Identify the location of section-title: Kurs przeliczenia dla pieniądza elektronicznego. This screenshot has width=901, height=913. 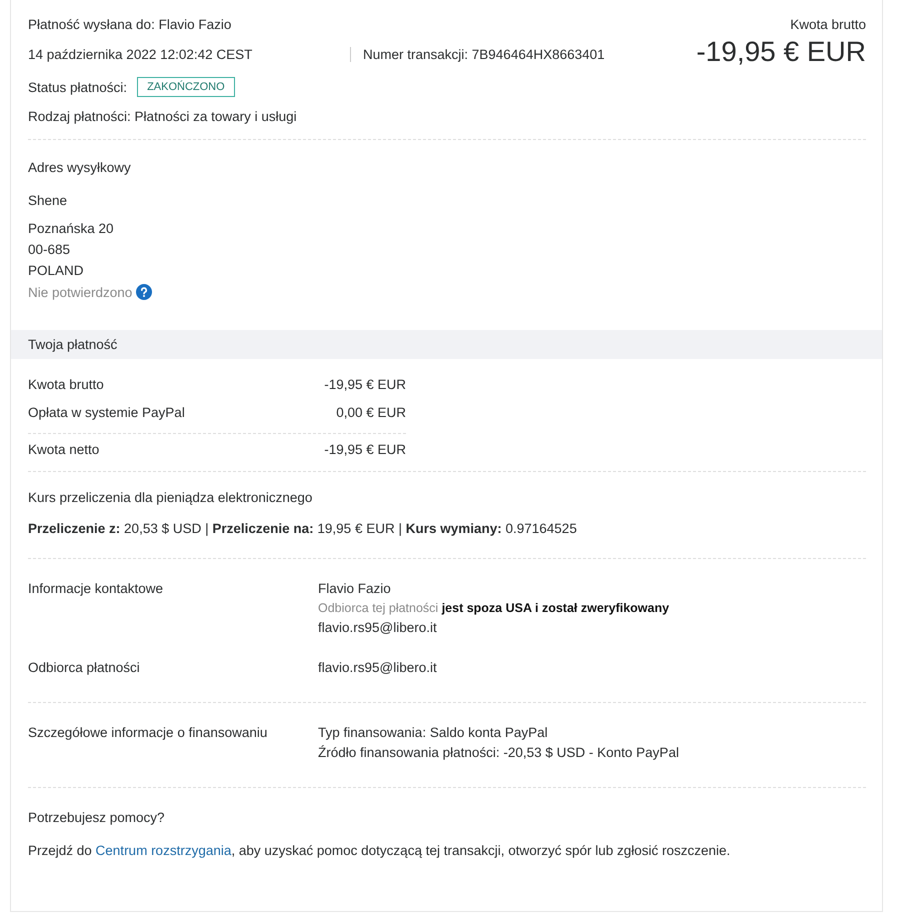
(171, 497).